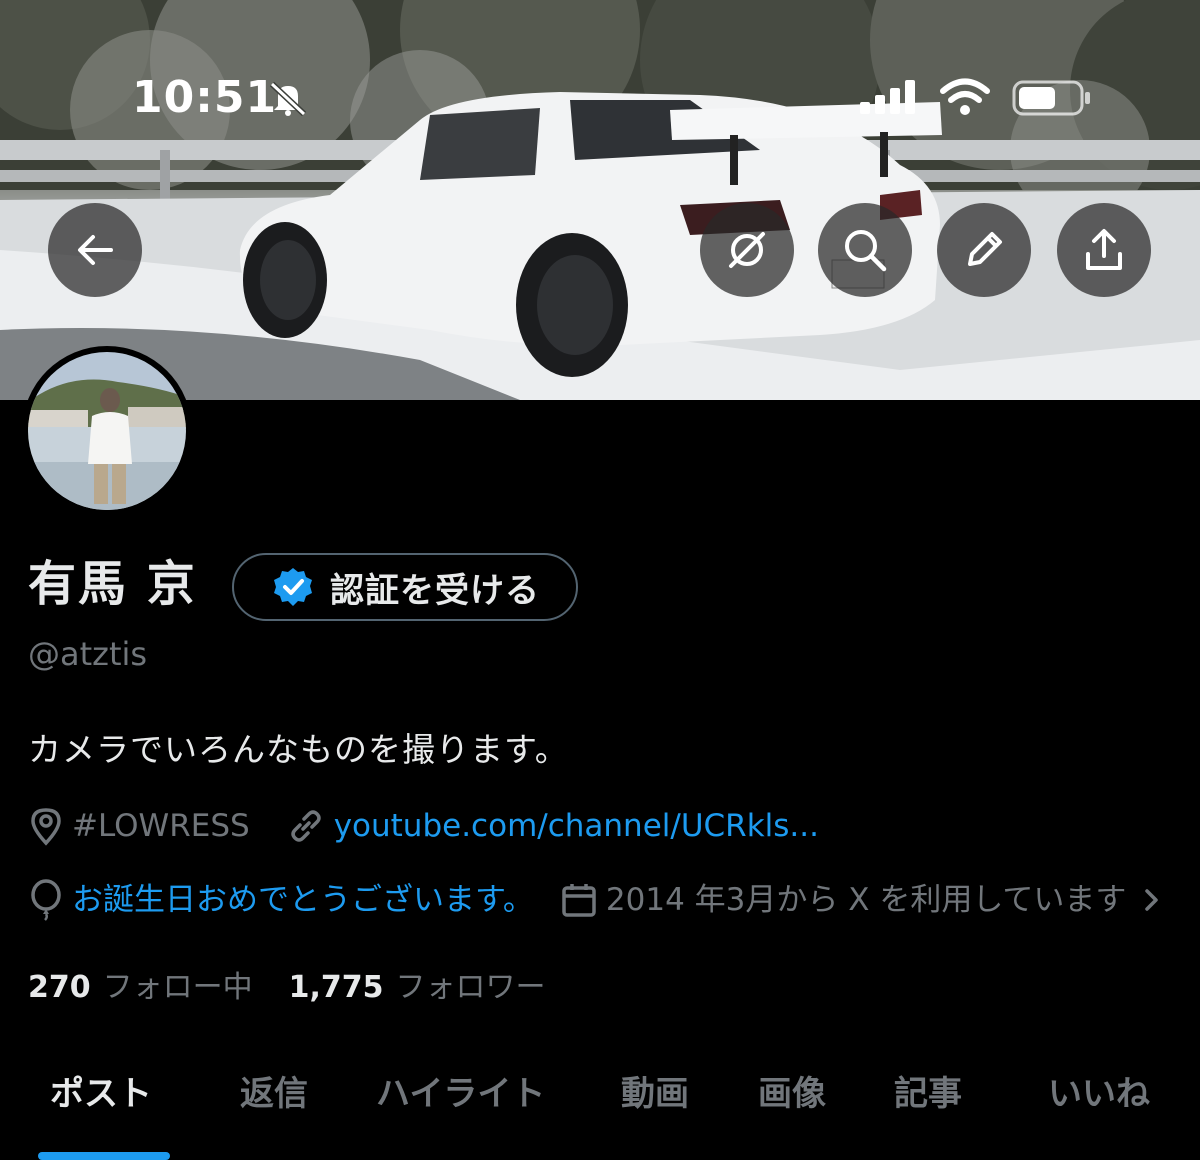  Describe the element at coordinates (1051, 98) in the screenshot. I see `battery-icon` at that location.